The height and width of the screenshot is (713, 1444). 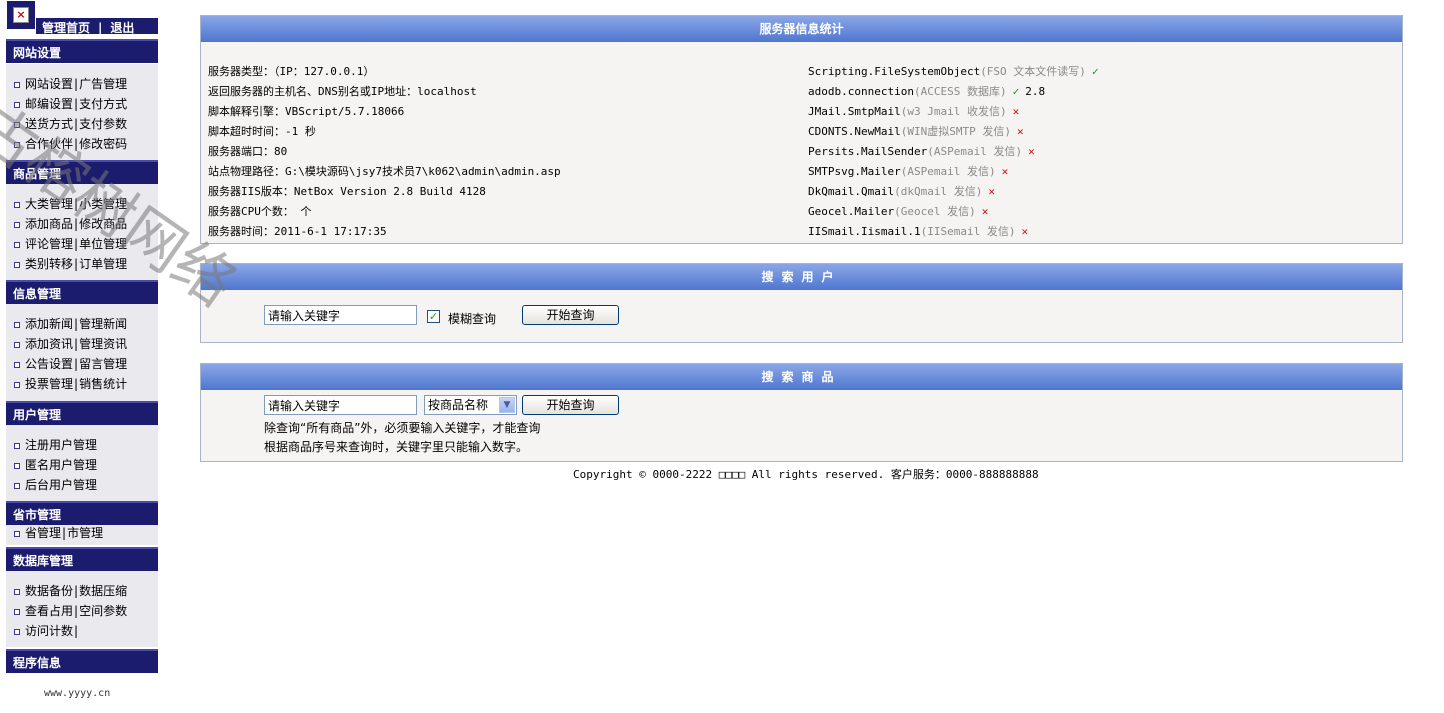 I want to click on server-info-line: 服务器CPU个数： 个, so click(x=260, y=211).